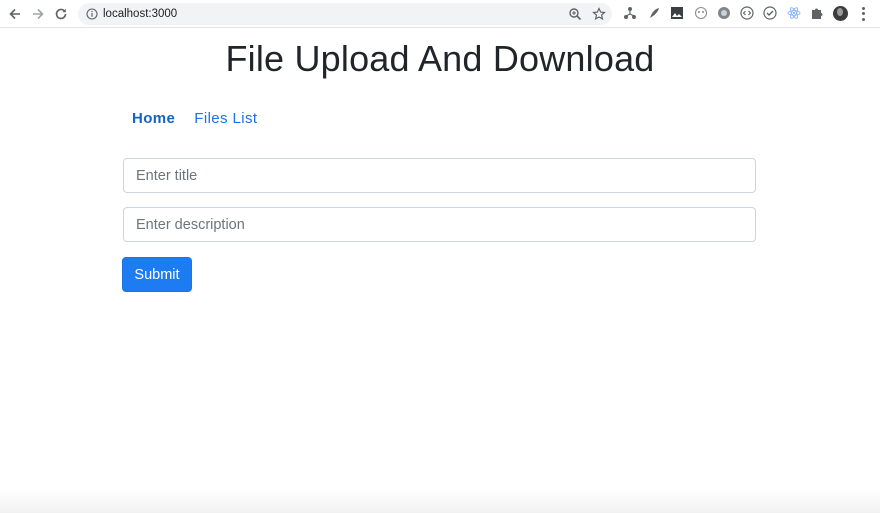 Image resolution: width=880 pixels, height=513 pixels. Describe the element at coordinates (38, 14) in the screenshot. I see `forward-arrow-icon` at that location.